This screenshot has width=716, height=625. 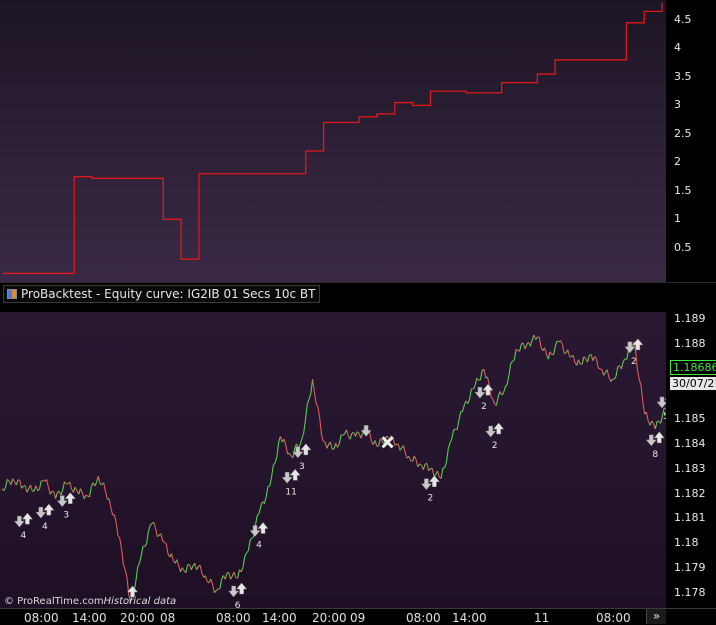 What do you see at coordinates (693, 367) in the screenshot?
I see `current-price-label: 1.18686` at bounding box center [693, 367].